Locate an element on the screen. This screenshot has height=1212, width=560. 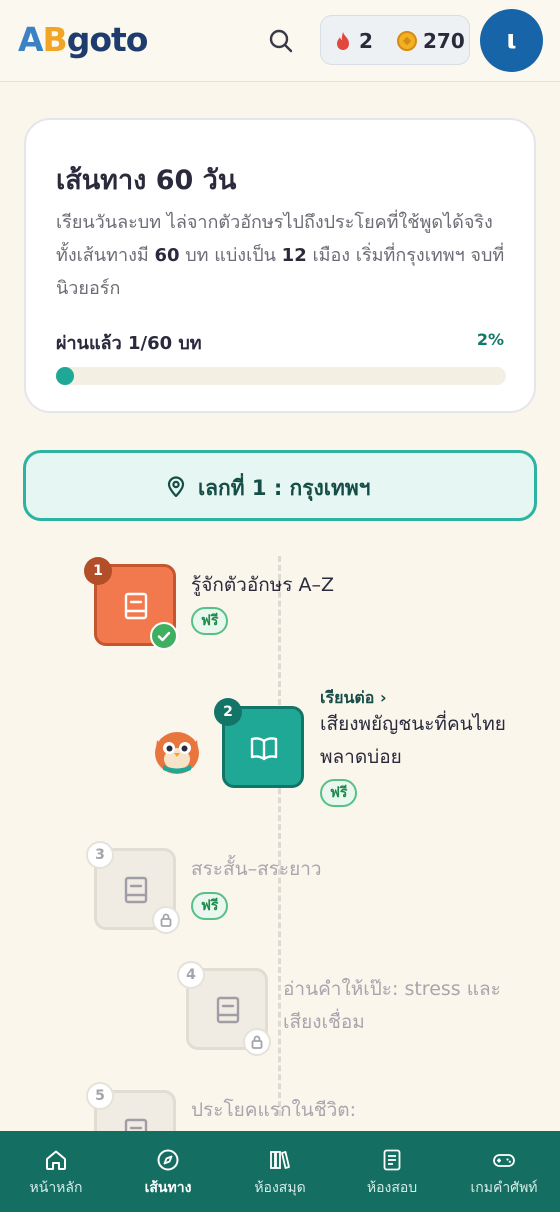
coin-icon is located at coordinates (407, 41).